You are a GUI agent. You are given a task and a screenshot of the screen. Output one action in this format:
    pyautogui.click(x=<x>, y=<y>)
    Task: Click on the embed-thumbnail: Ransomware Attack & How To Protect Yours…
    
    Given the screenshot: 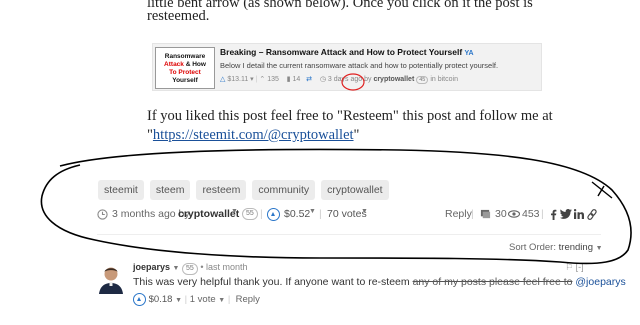 What is the action you would take?
    pyautogui.click(x=185, y=68)
    